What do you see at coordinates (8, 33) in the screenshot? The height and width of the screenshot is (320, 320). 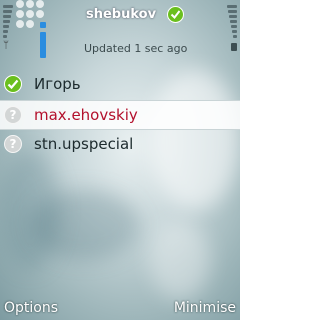 I see `signal-strength-indicator` at bounding box center [8, 33].